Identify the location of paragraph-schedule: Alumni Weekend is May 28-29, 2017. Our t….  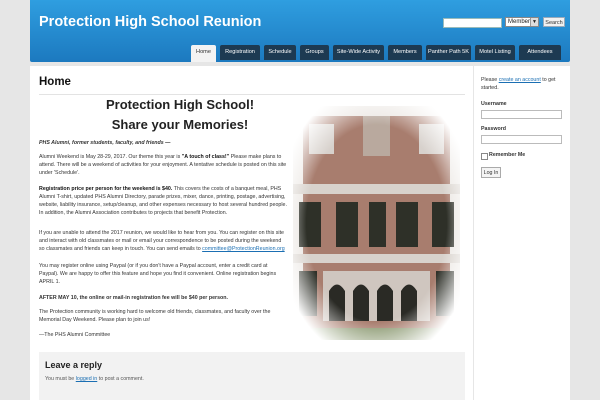
(163, 166).